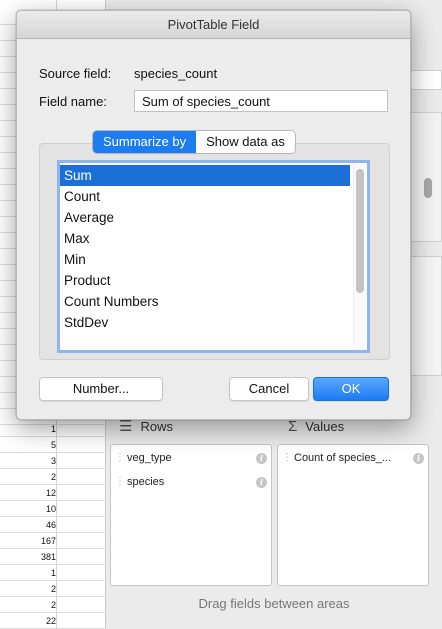 This screenshot has width=442, height=629. I want to click on list-item-count-numbers: Count Numbers, so click(205, 301).